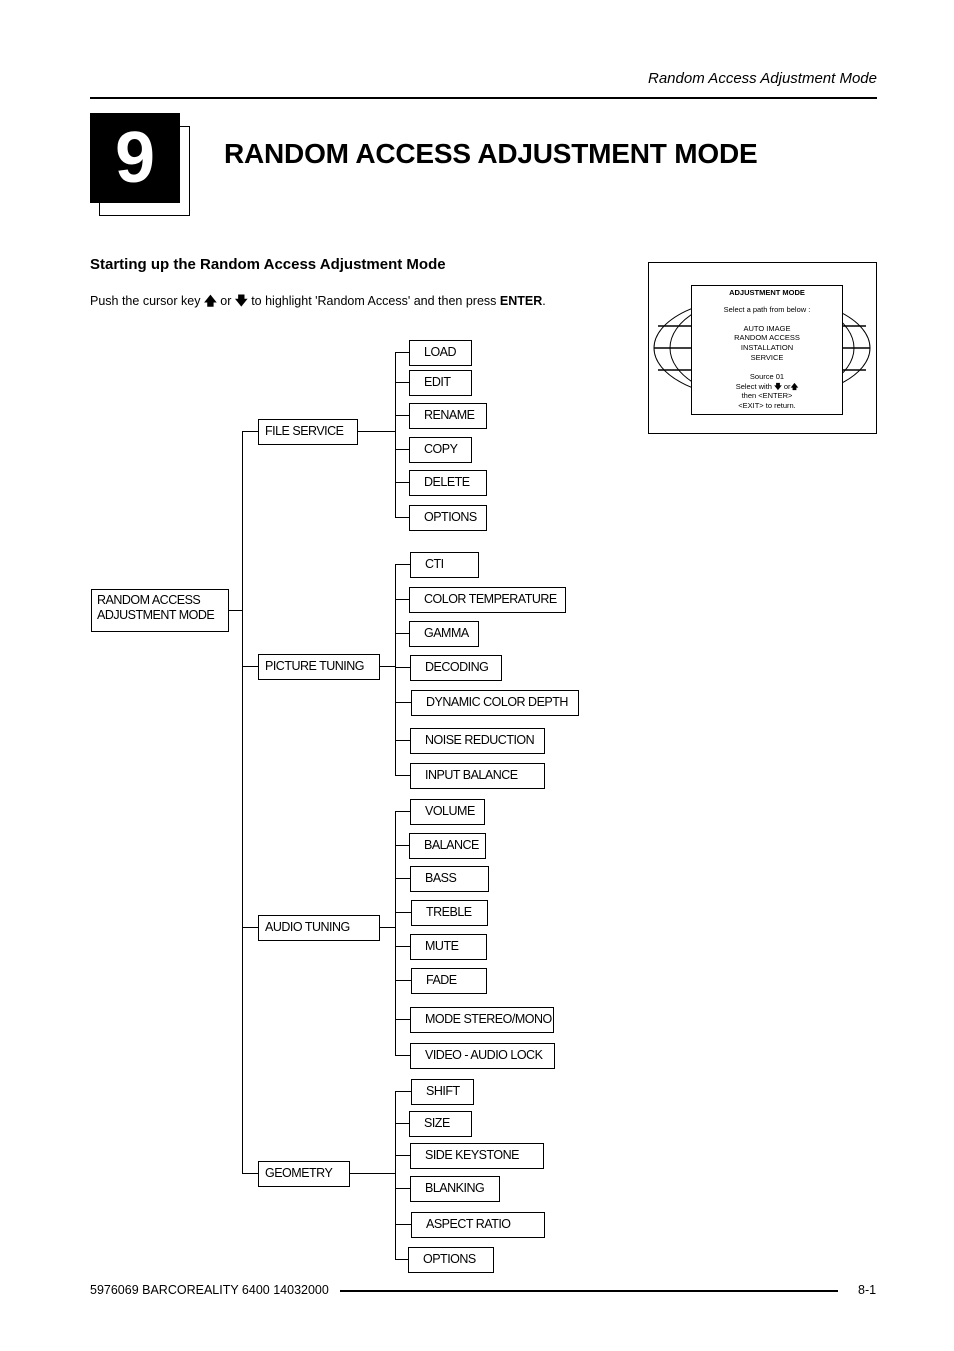  Describe the element at coordinates (209, 1290) in the screenshot. I see `footer-doc-id: 5976069 BARCOREALITY 6400 14032000` at that location.